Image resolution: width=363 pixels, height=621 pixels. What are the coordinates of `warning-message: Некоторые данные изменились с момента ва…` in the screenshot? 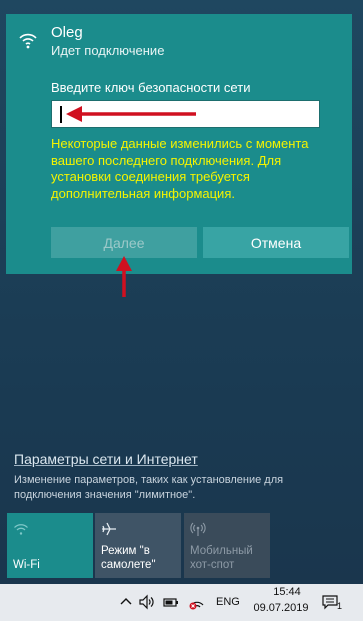 It's located at (180, 168).